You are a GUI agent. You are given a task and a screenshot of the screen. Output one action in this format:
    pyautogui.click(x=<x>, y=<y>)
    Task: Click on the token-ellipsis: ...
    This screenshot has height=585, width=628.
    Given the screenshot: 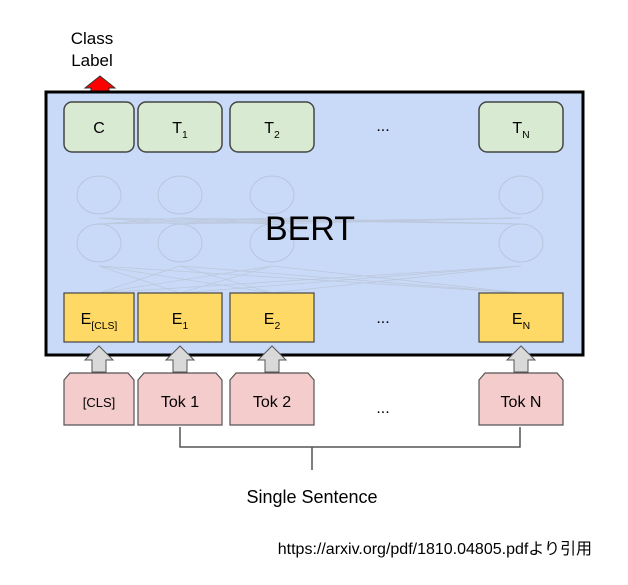 What is the action you would take?
    pyautogui.click(x=382, y=408)
    